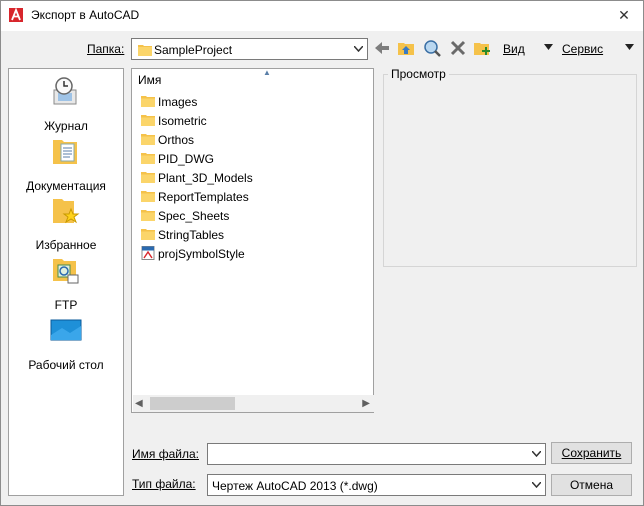 This screenshot has width=644, height=506. I want to click on column-header-name: Имя ▲, so click(252, 78).